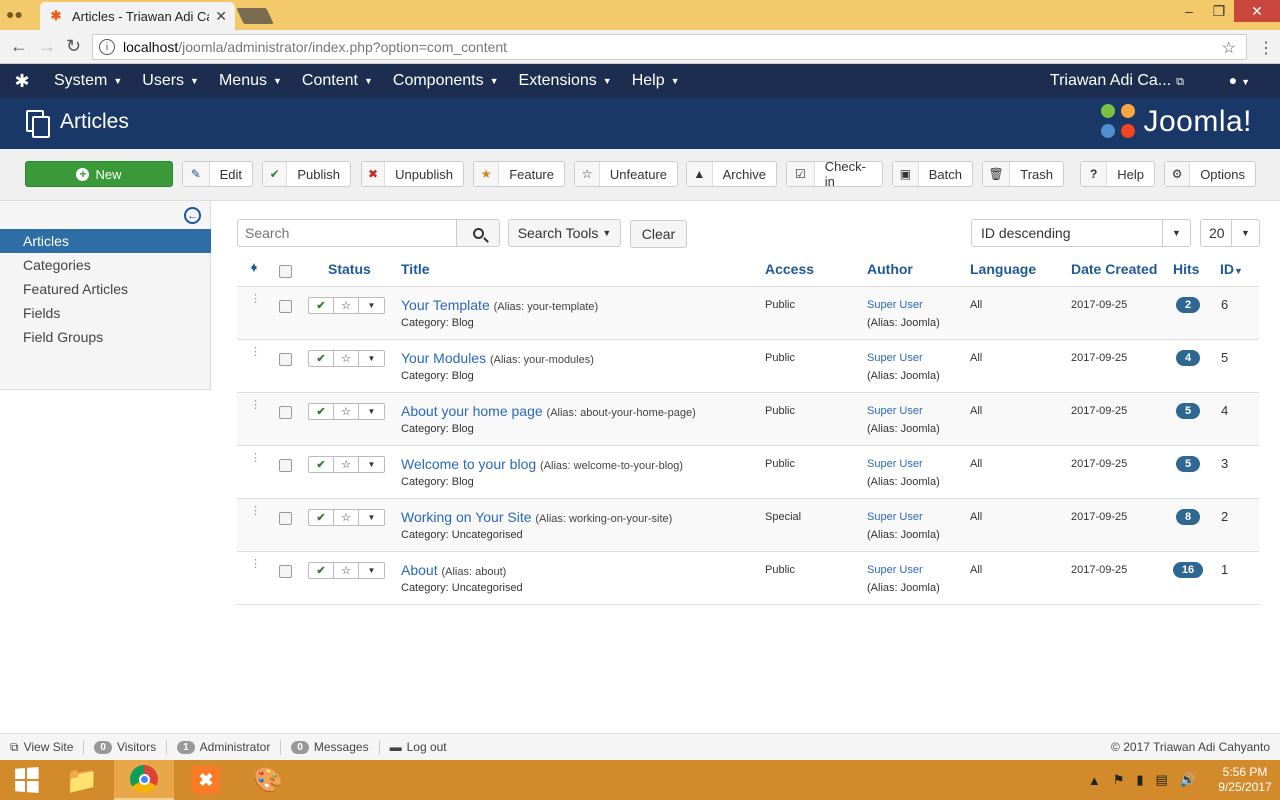  What do you see at coordinates (446, 81) in the screenshot?
I see `menu-components: Components ▼` at bounding box center [446, 81].